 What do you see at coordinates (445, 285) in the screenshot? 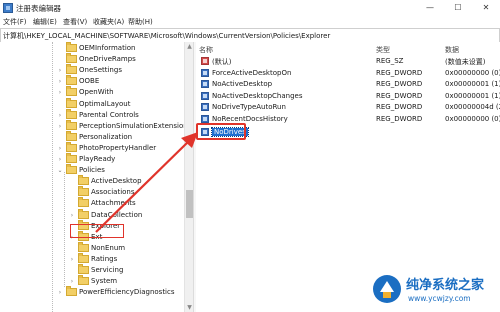
I see `watermark-title: 纯净系统之家` at bounding box center [445, 285].